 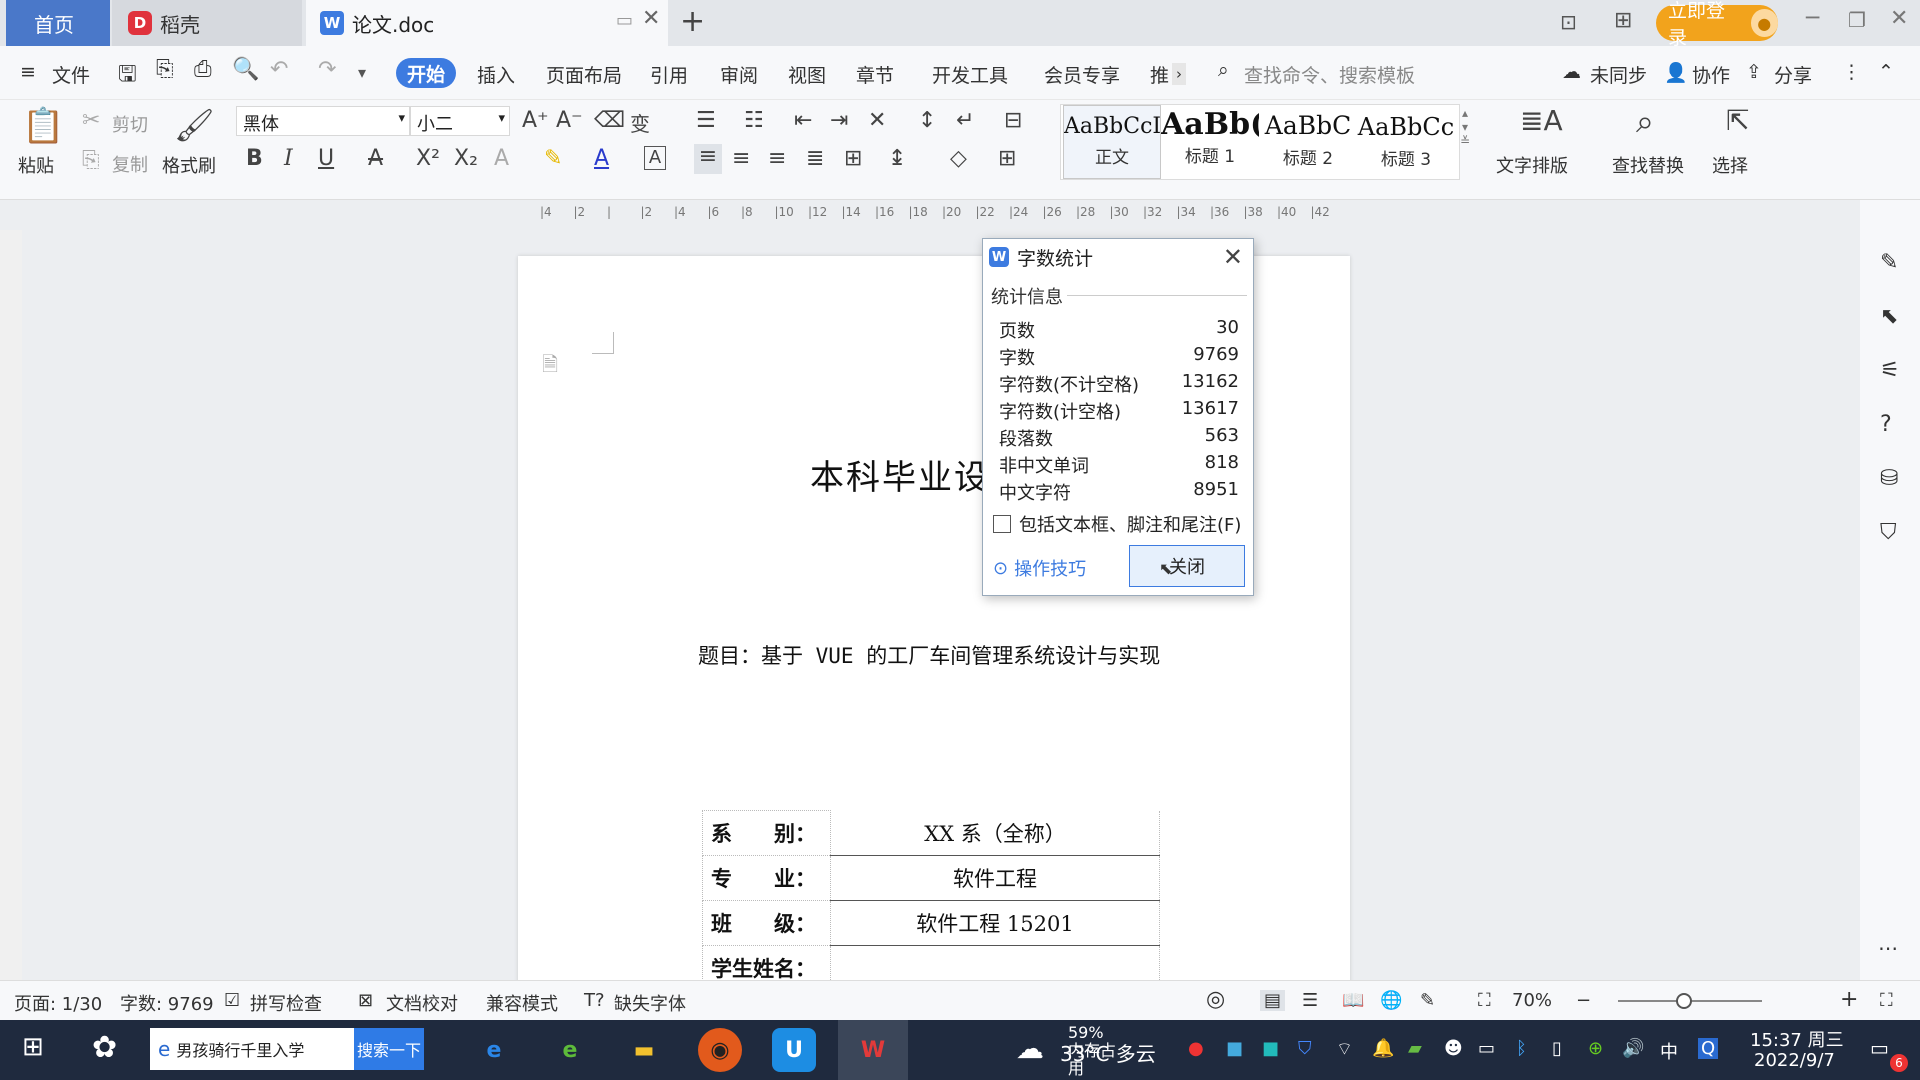 What do you see at coordinates (1233, 257) in the screenshot?
I see `dialog-close-icon: ✕` at bounding box center [1233, 257].